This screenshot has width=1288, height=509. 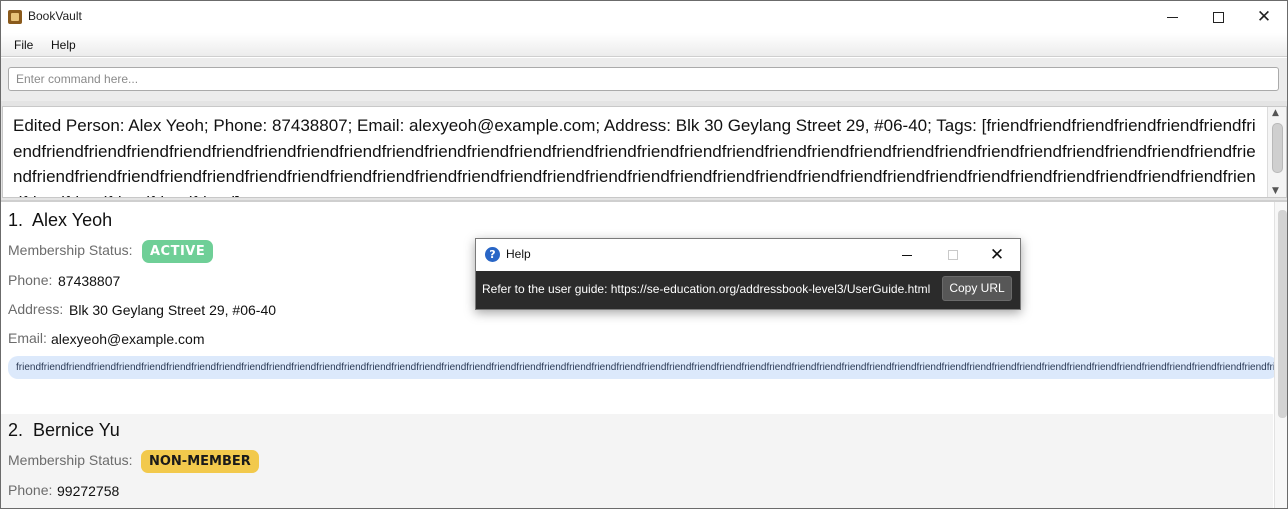 What do you see at coordinates (1275, 113) in the screenshot?
I see `scroll-up-icon: ▲` at bounding box center [1275, 113].